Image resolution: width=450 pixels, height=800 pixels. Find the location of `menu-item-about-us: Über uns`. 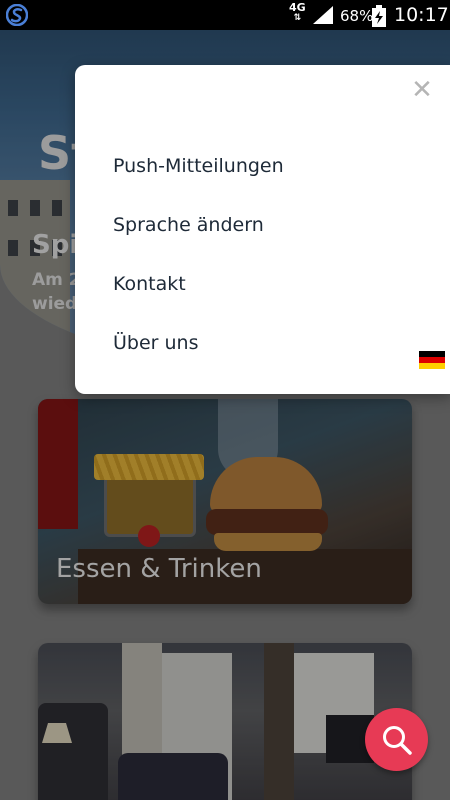

menu-item-about-us: Über uns is located at coordinates (263, 343).